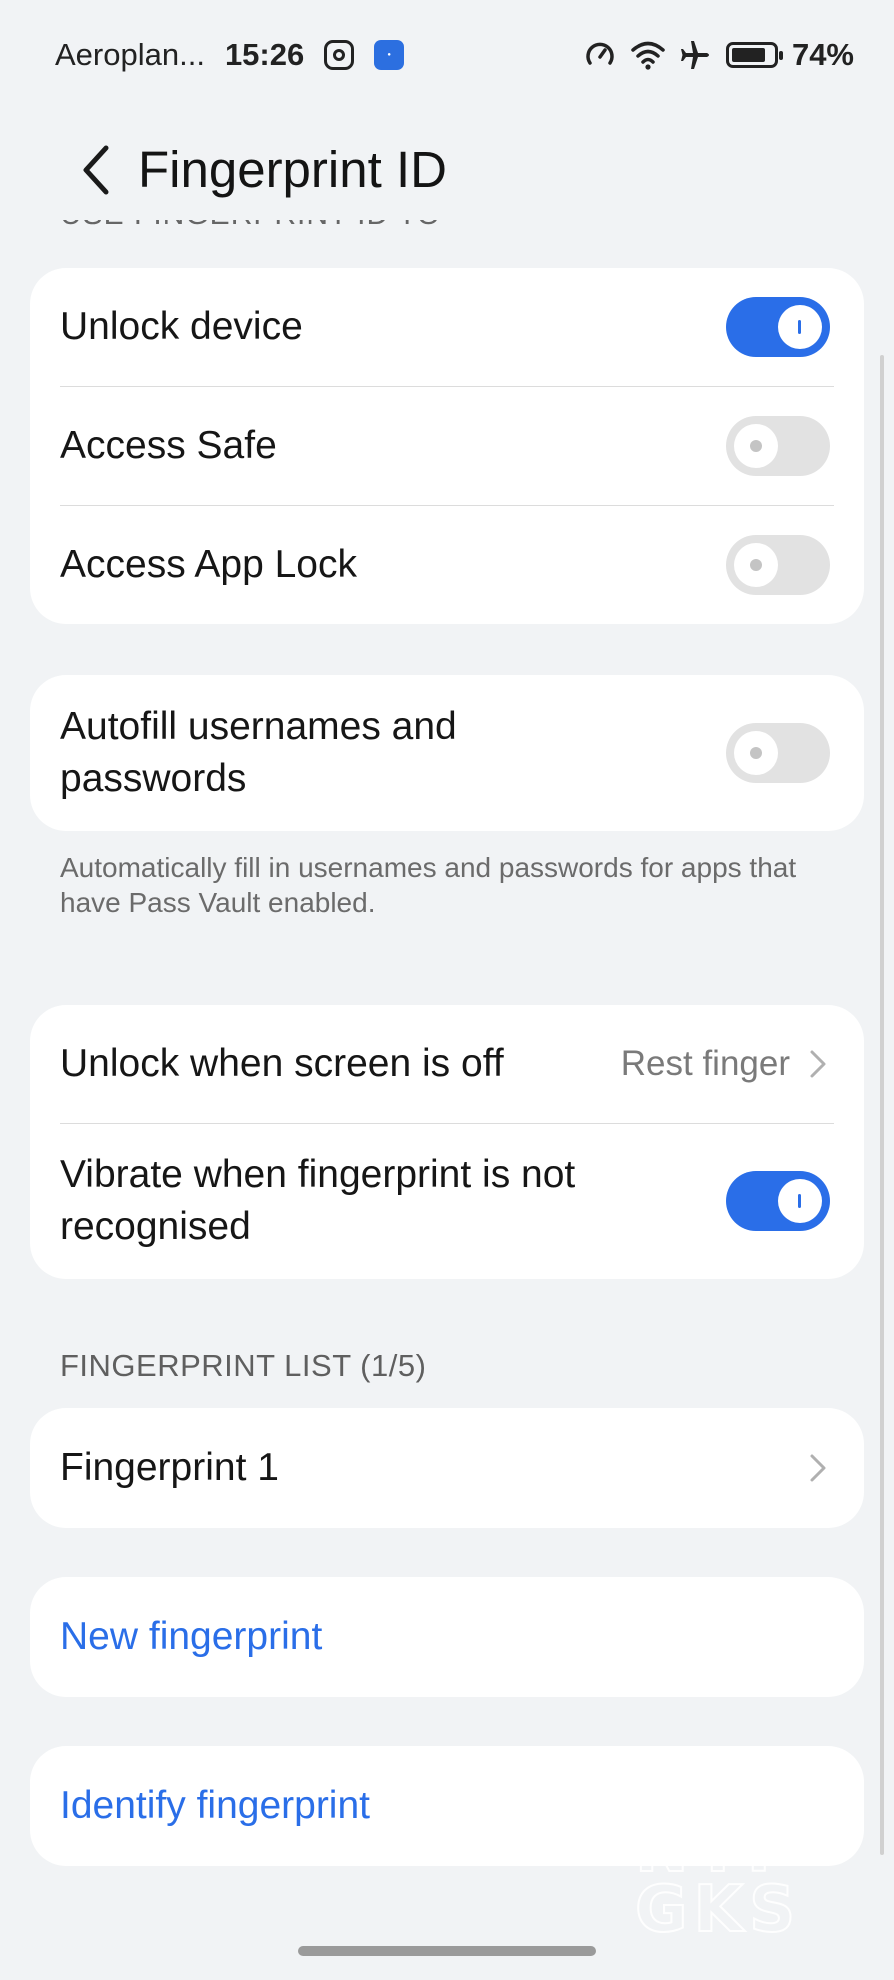  Describe the element at coordinates (264, 54) in the screenshot. I see `clock: 15:26` at that location.